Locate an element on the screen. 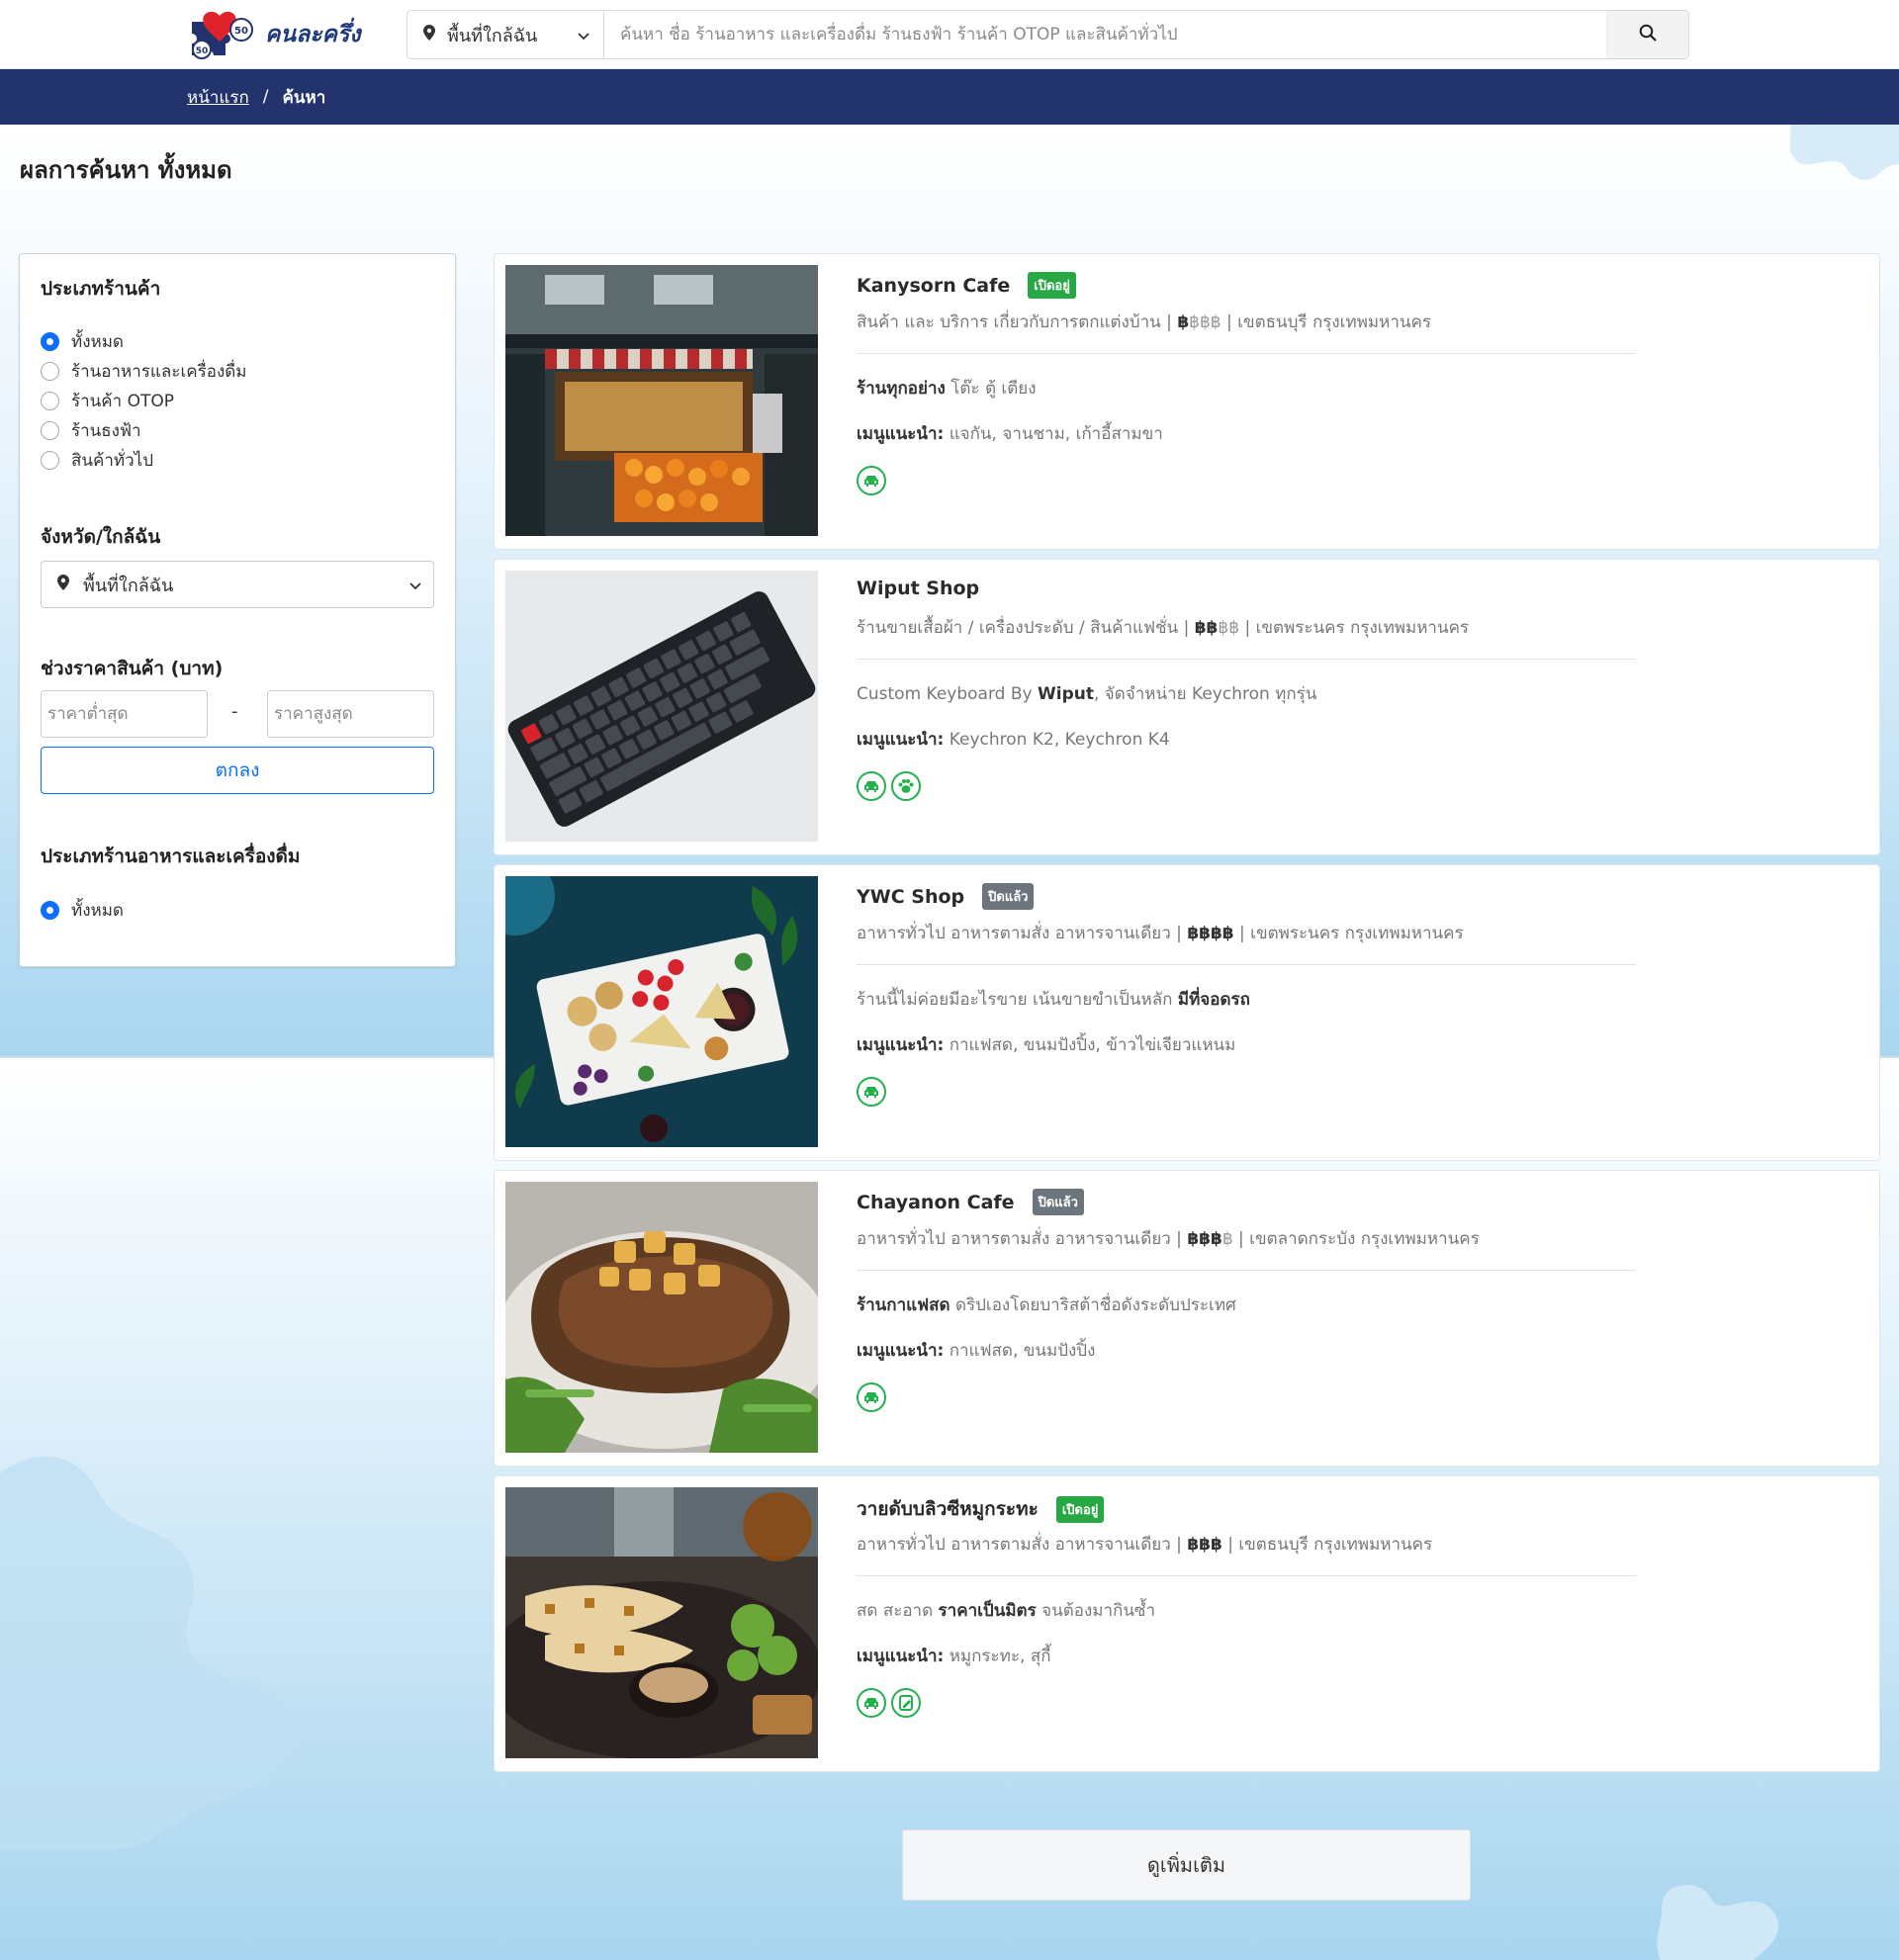 This screenshot has width=1899, height=1960. map-pin-icon is located at coordinates (63, 584).